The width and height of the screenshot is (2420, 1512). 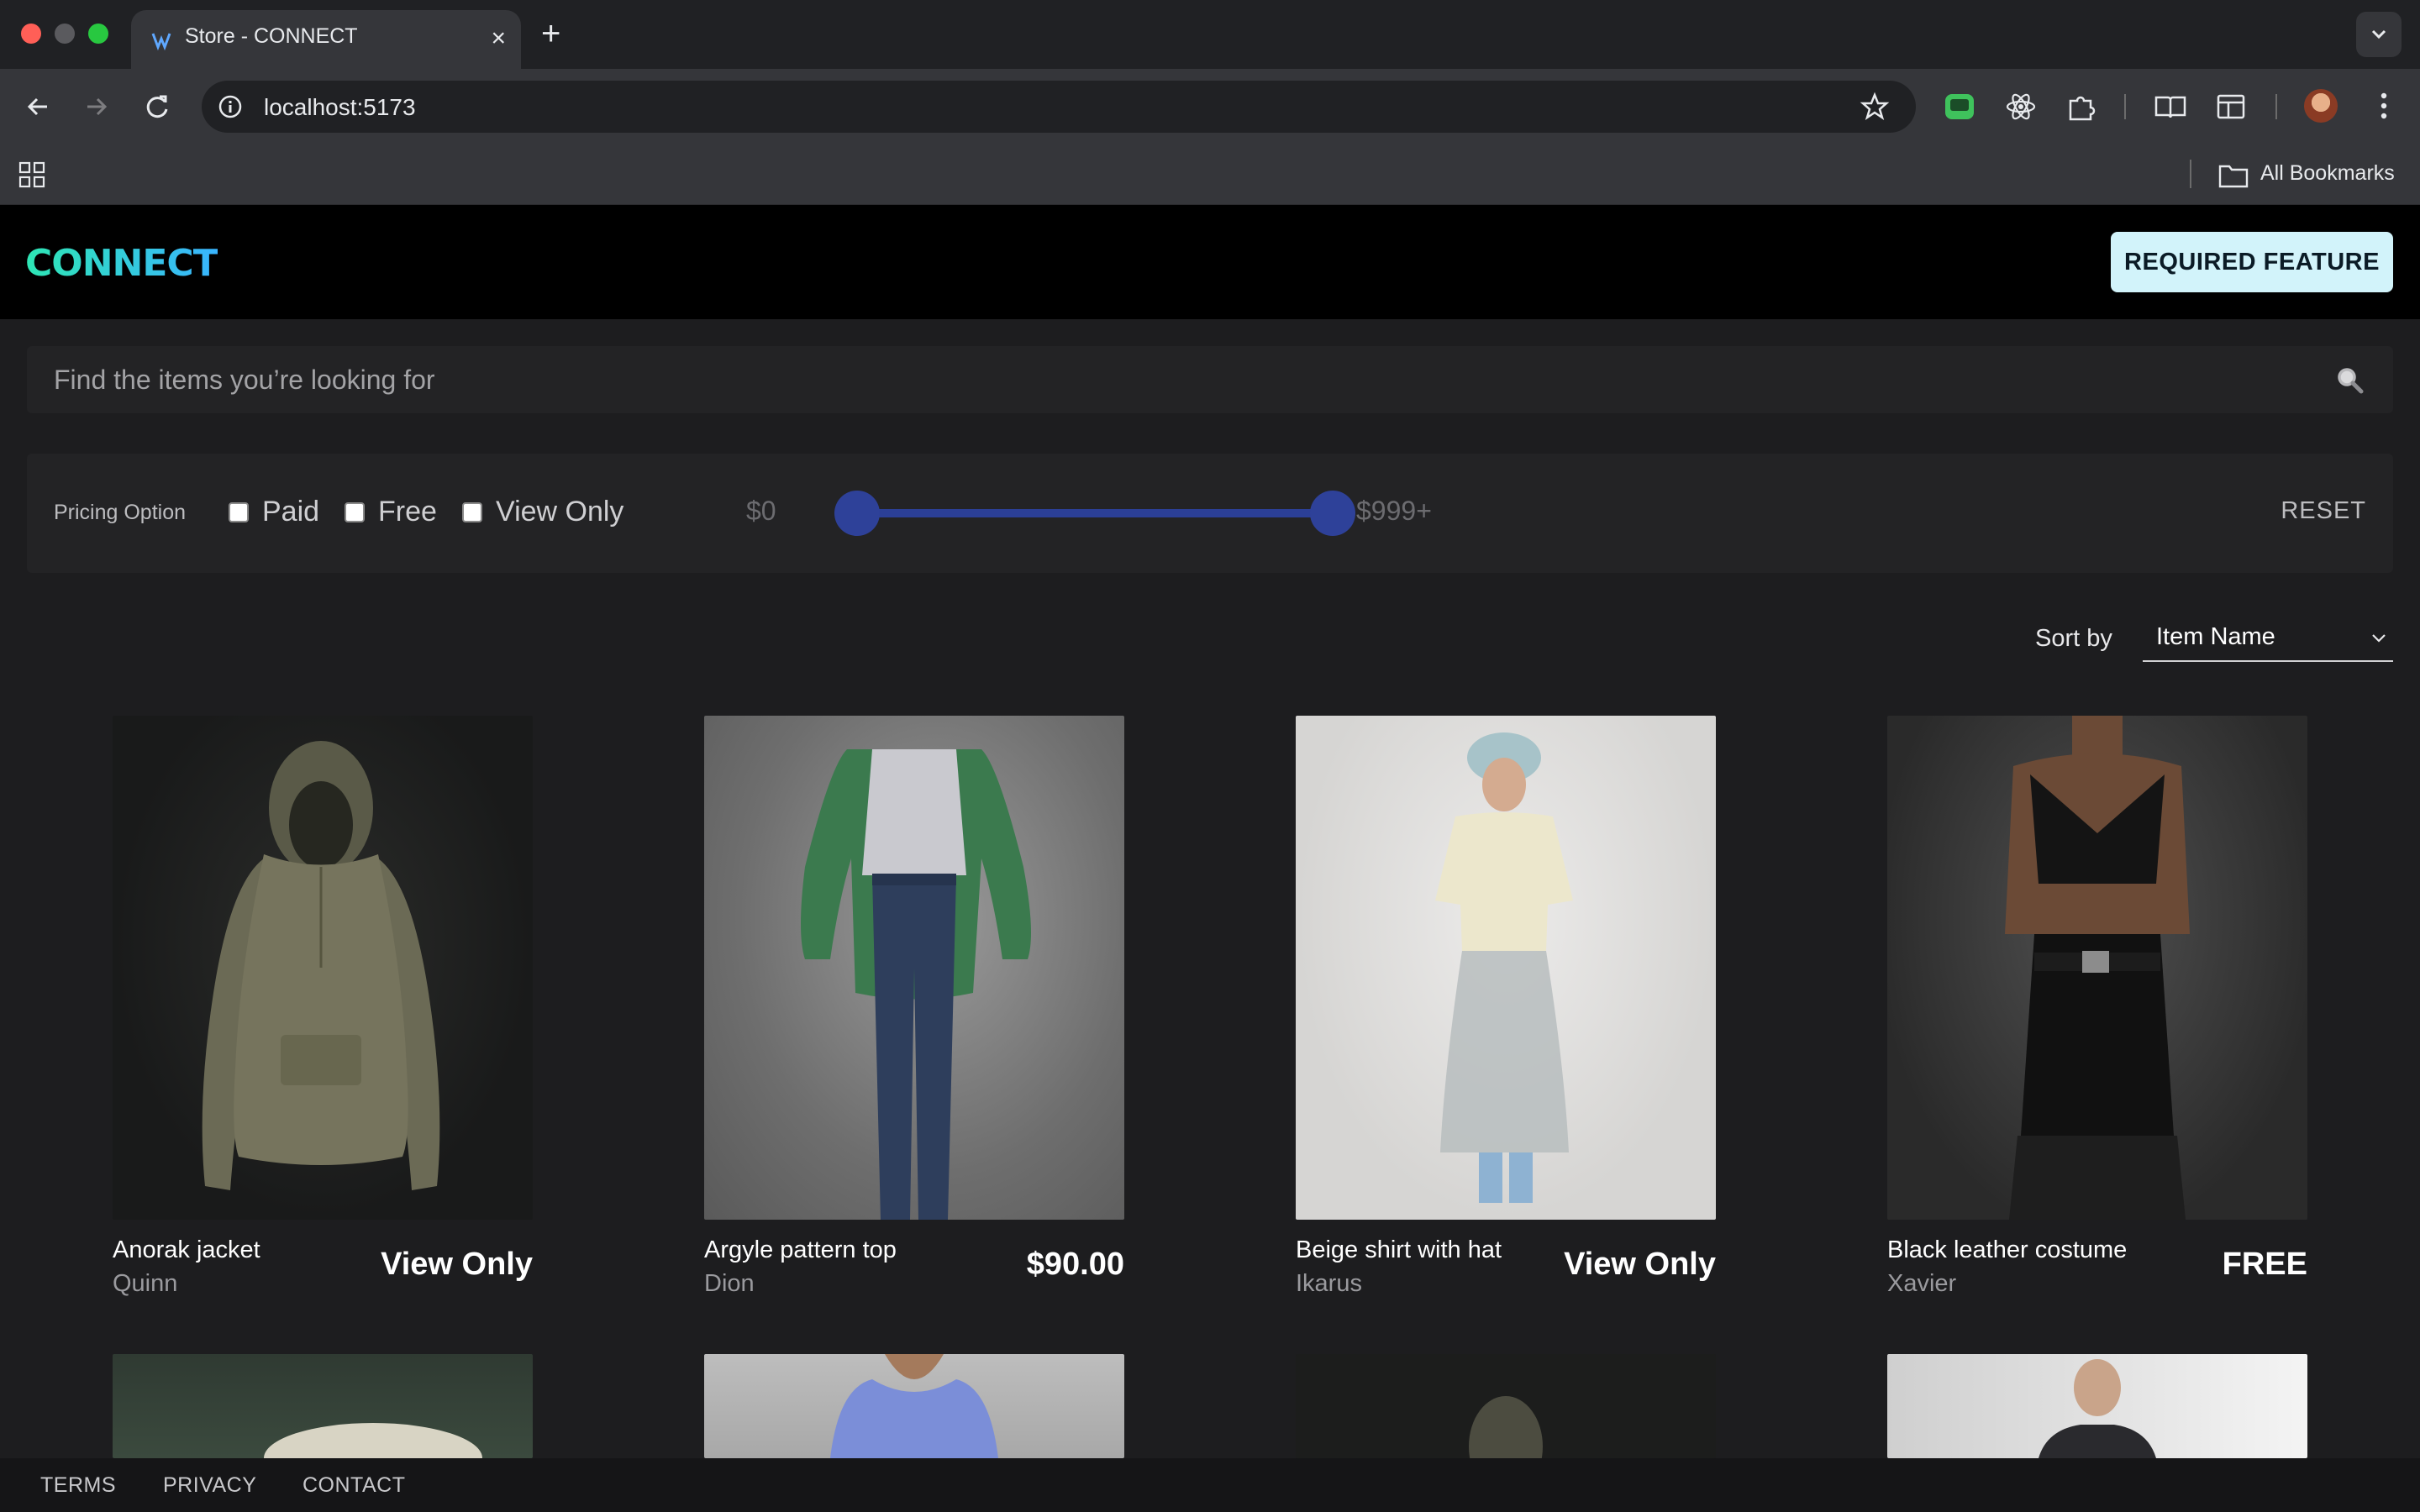 I want to click on free-filter-checkbox: Free, so click(x=391, y=512).